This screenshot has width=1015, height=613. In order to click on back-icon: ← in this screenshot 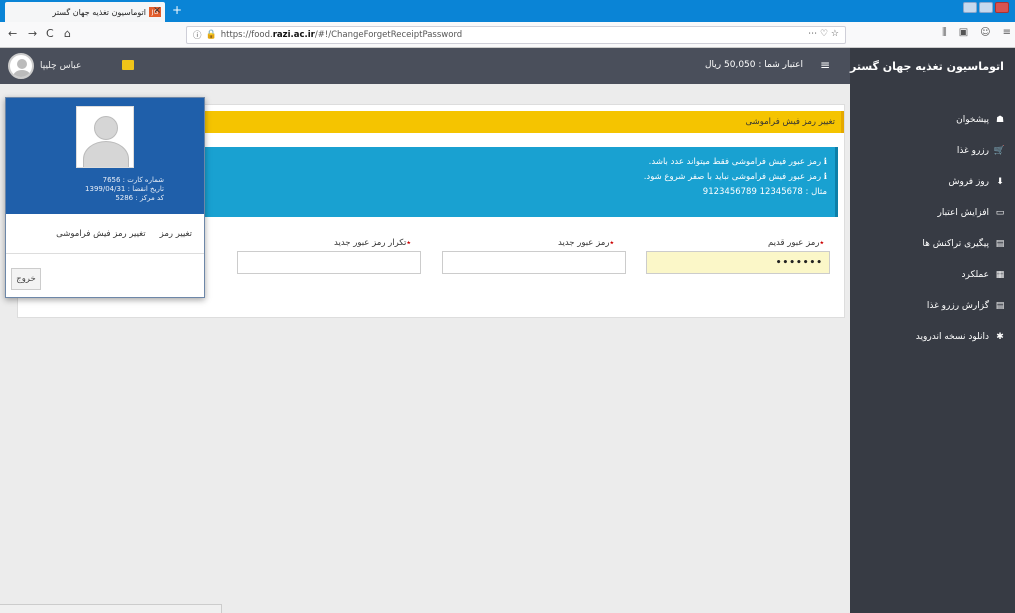, I will do `click(12, 33)`.